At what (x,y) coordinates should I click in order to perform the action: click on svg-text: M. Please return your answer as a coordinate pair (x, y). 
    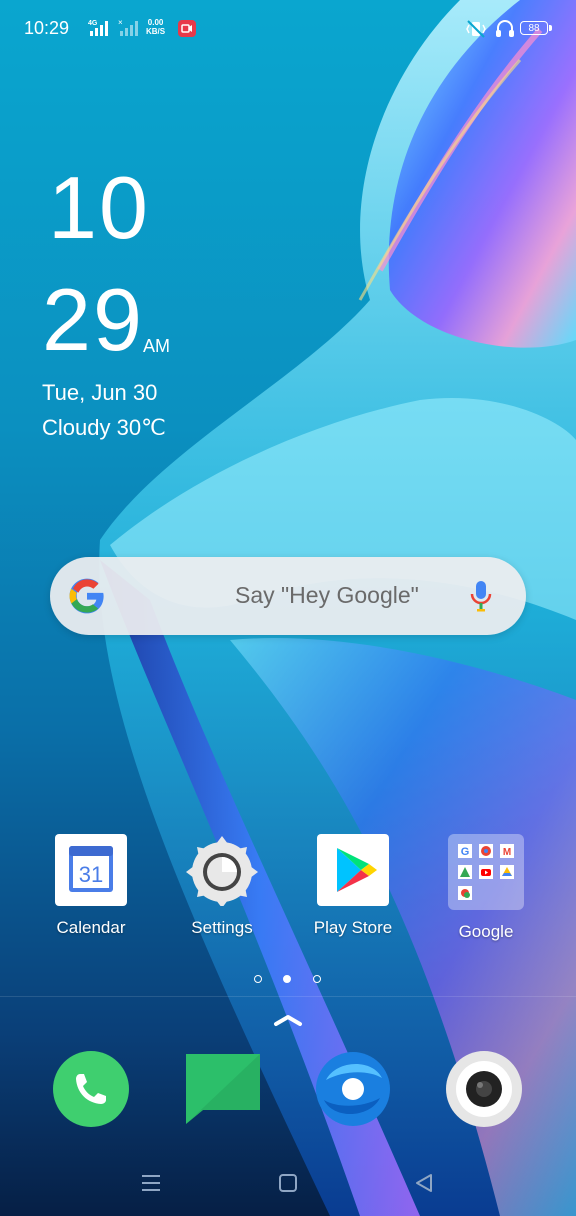
    Looking at the image, I should click on (507, 852).